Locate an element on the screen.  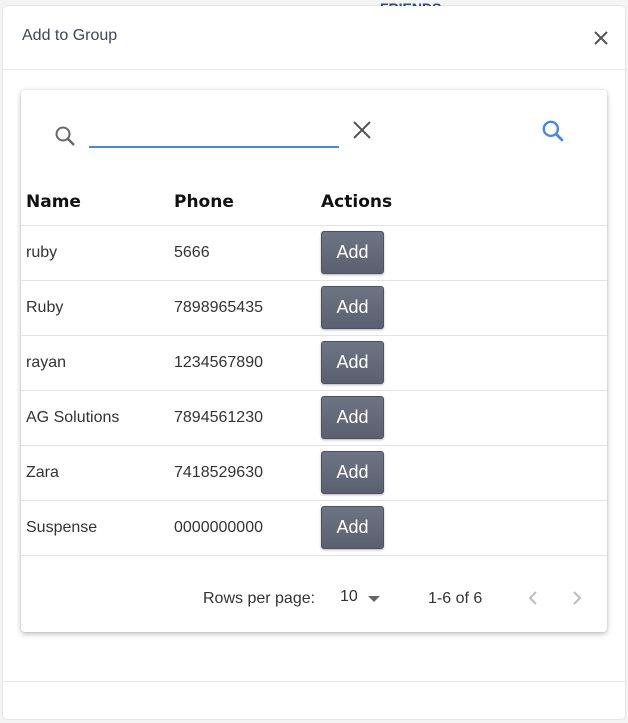
search-submit-icon is located at coordinates (553, 131).